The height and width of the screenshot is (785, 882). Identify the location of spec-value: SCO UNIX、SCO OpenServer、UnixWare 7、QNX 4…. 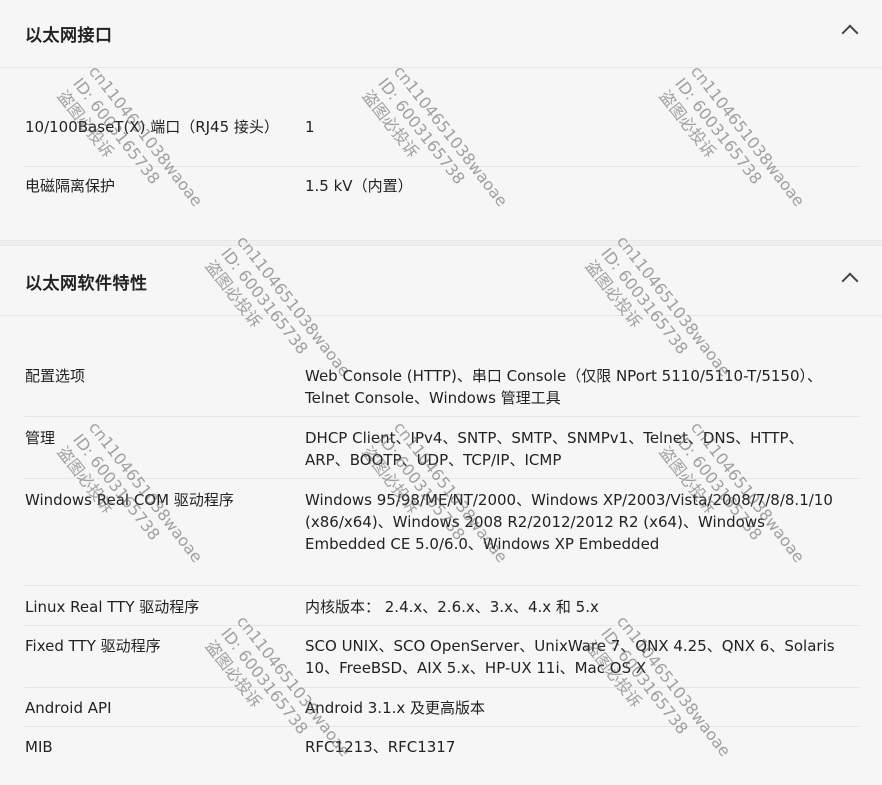
(570, 657).